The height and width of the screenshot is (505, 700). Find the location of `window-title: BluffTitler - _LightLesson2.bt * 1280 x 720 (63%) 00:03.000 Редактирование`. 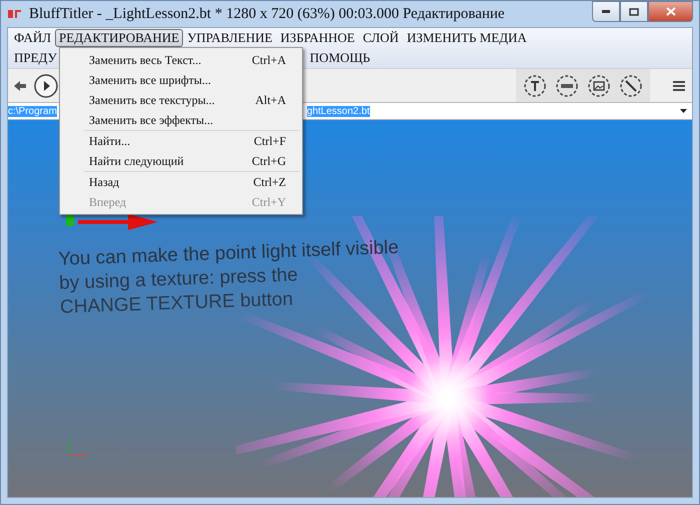

window-title: BluffTitler - _LightLesson2.bt * 1280 x 720 (63%) 00:03.000 Редактирование is located at coordinates (267, 14).